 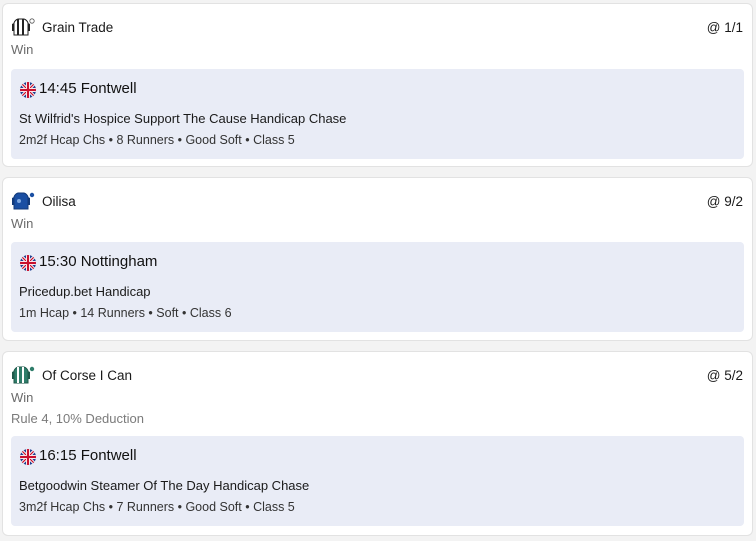 What do you see at coordinates (23, 28) in the screenshot?
I see `silk-black-white-icon` at bounding box center [23, 28].